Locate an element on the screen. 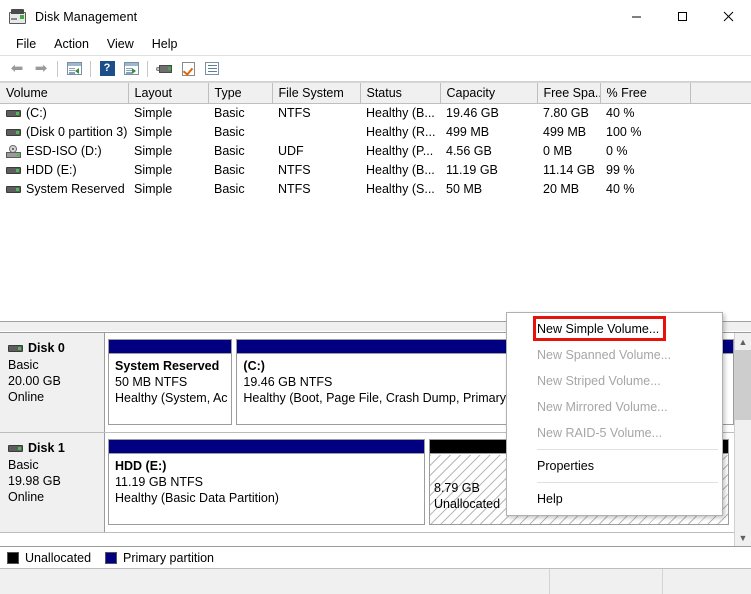 This screenshot has width=751, height=594. minimize-button is located at coordinates (636, 16).